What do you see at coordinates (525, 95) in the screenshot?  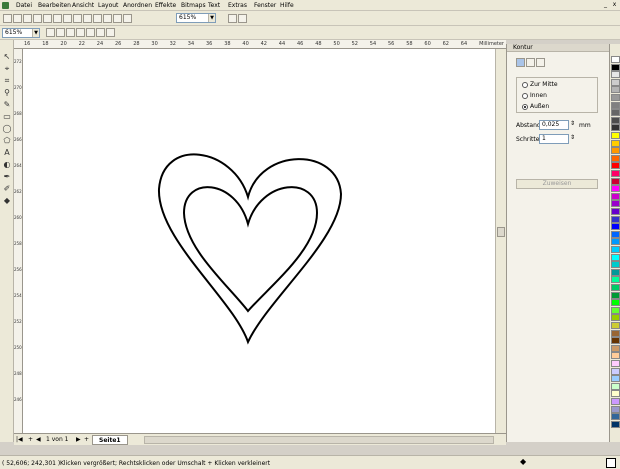 I see `radio-innen` at bounding box center [525, 95].